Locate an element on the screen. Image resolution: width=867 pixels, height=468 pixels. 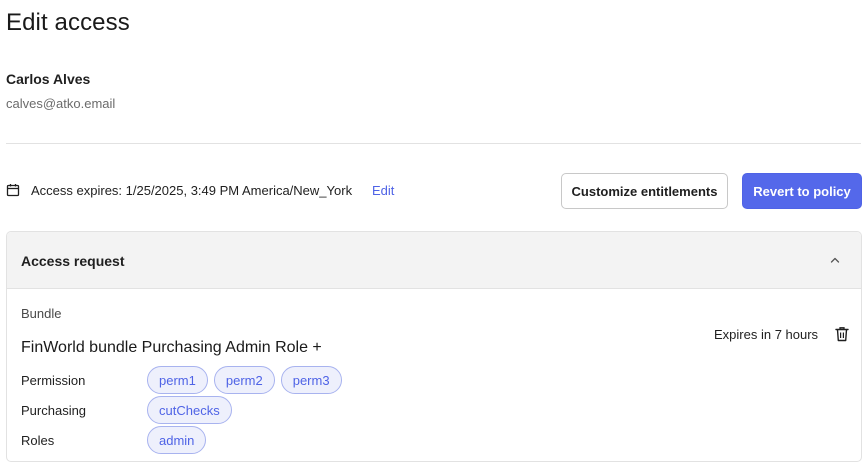
edit-expiry-link: Edit is located at coordinates (383, 190).